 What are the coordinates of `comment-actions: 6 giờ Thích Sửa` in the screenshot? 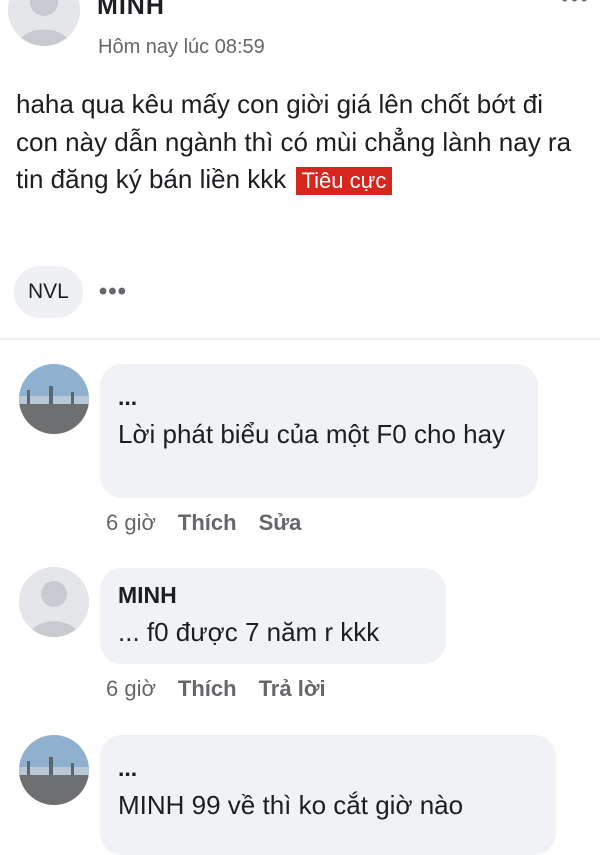 It's located at (203, 523).